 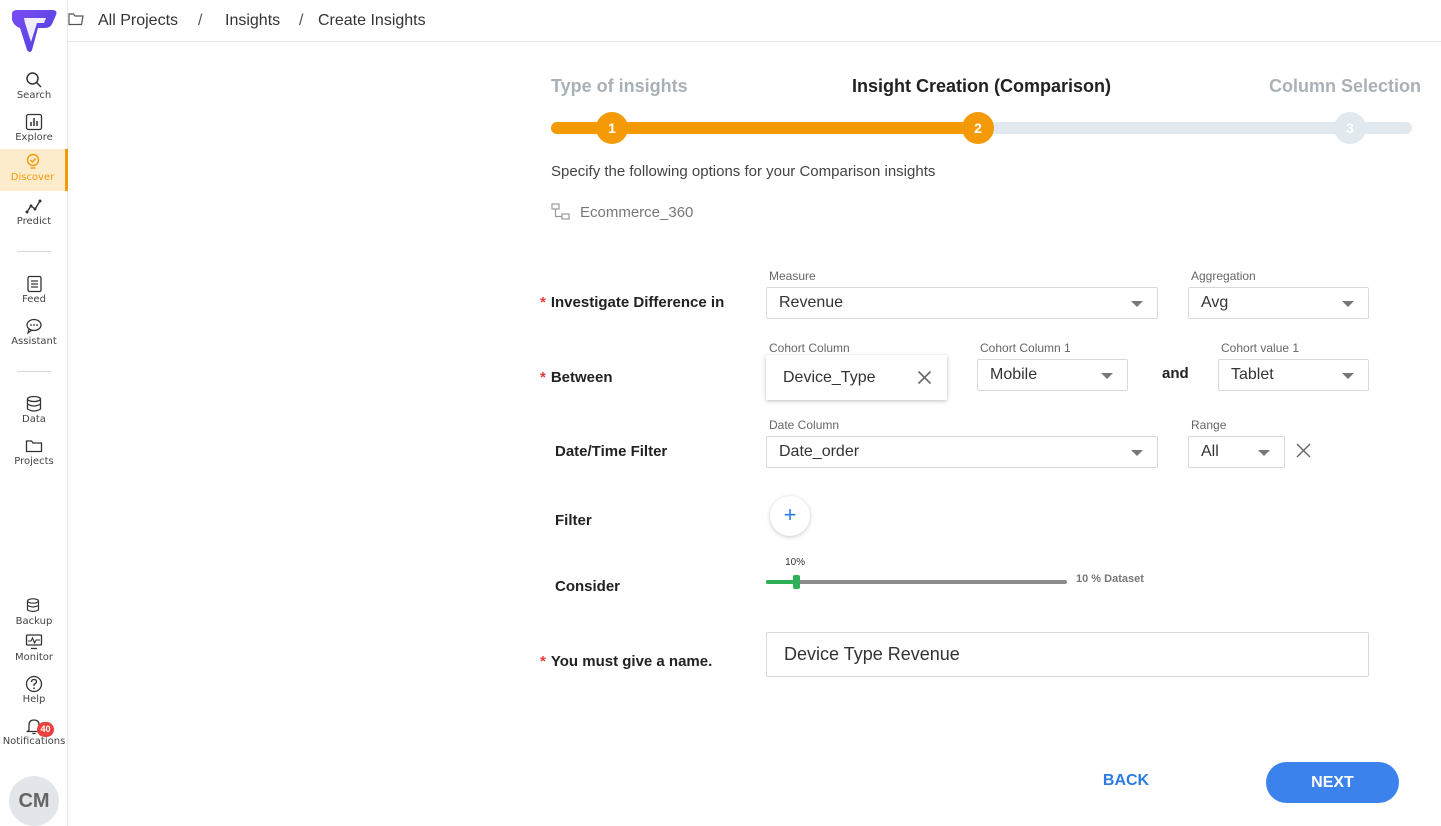 I want to click on feed-icon, so click(x=34, y=284).